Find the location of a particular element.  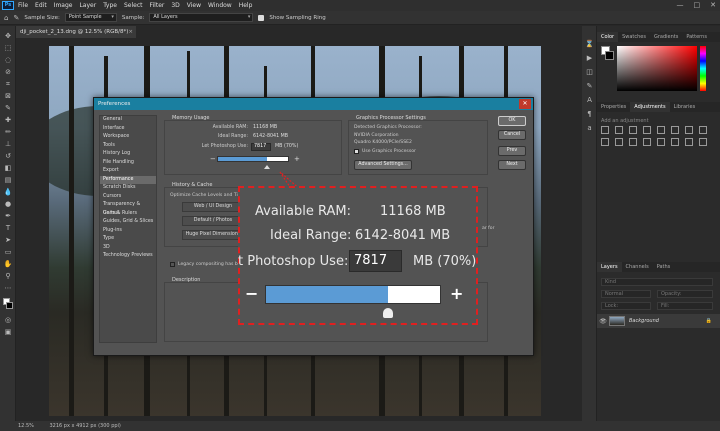

menu-3d: 3D is located at coordinates (175, 5).